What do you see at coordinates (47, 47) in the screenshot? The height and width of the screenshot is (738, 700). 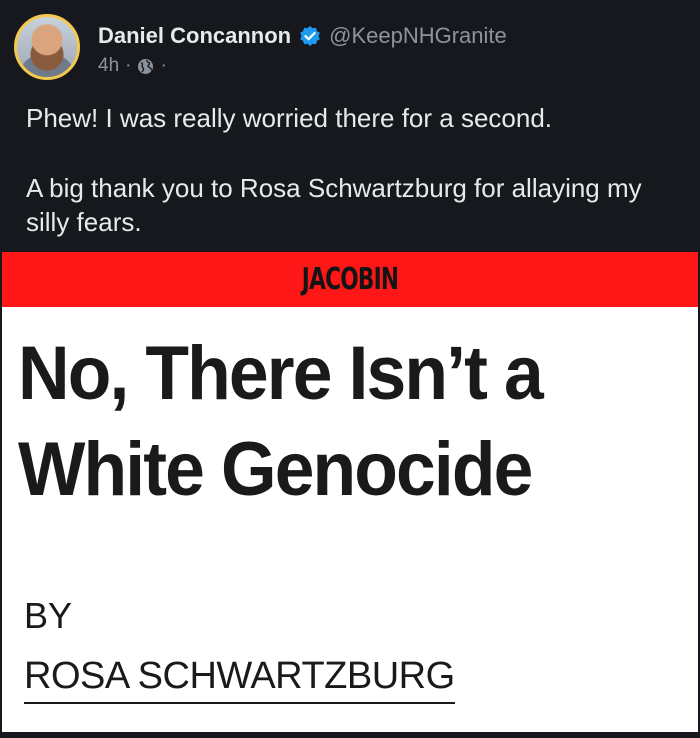 I see `avatar` at bounding box center [47, 47].